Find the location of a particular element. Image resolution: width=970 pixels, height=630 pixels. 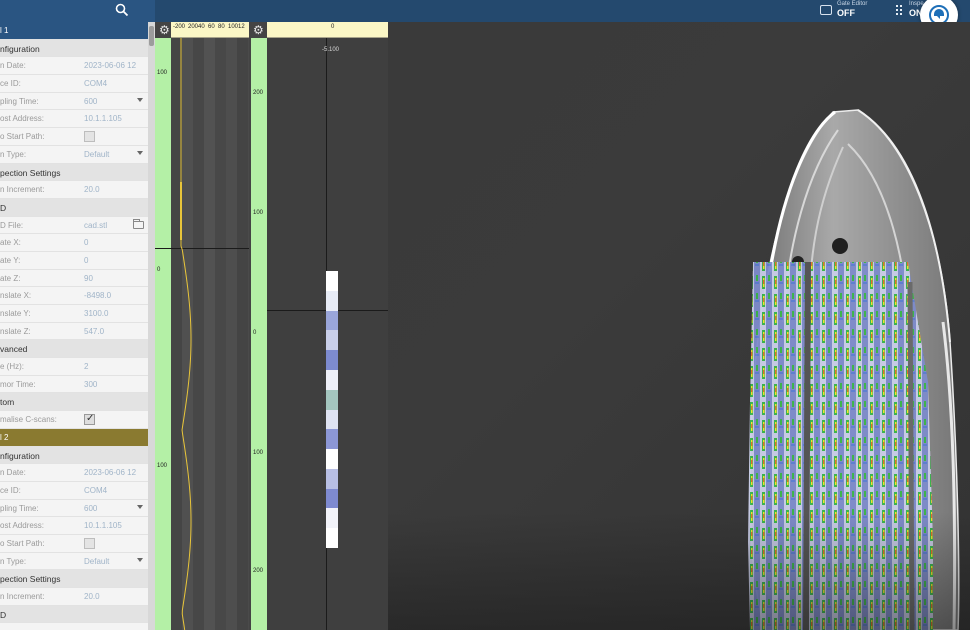

property-label: ce ID: is located at coordinates (10, 490).